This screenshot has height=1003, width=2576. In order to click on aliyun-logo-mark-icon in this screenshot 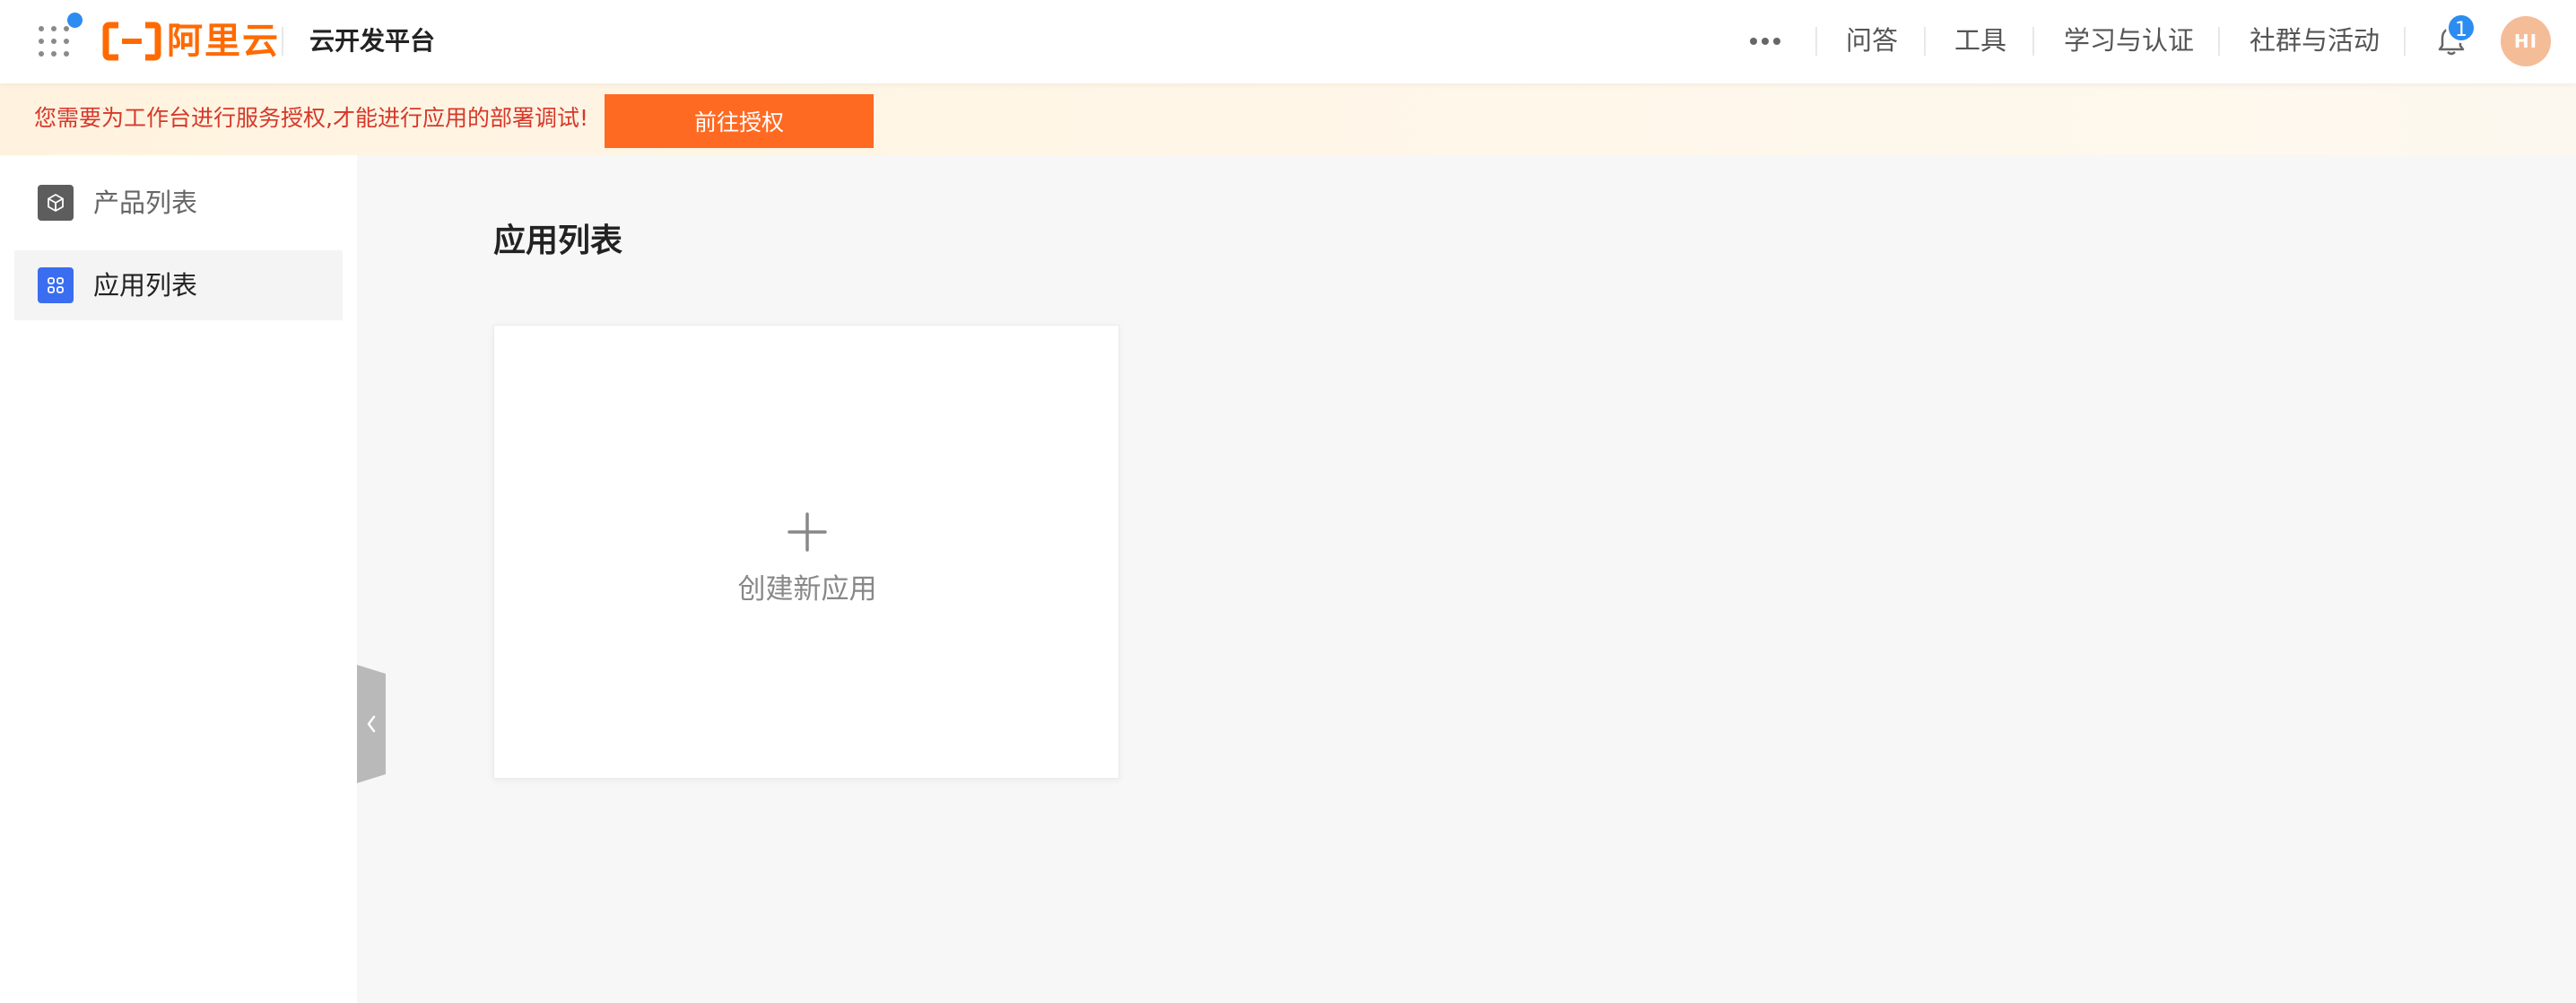, I will do `click(131, 41)`.